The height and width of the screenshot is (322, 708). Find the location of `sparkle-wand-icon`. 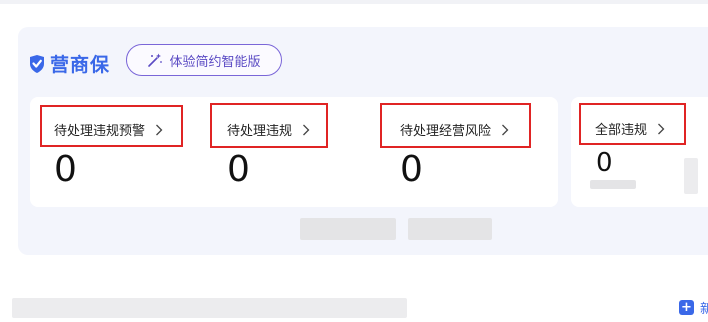

sparkle-wand-icon is located at coordinates (155, 60).